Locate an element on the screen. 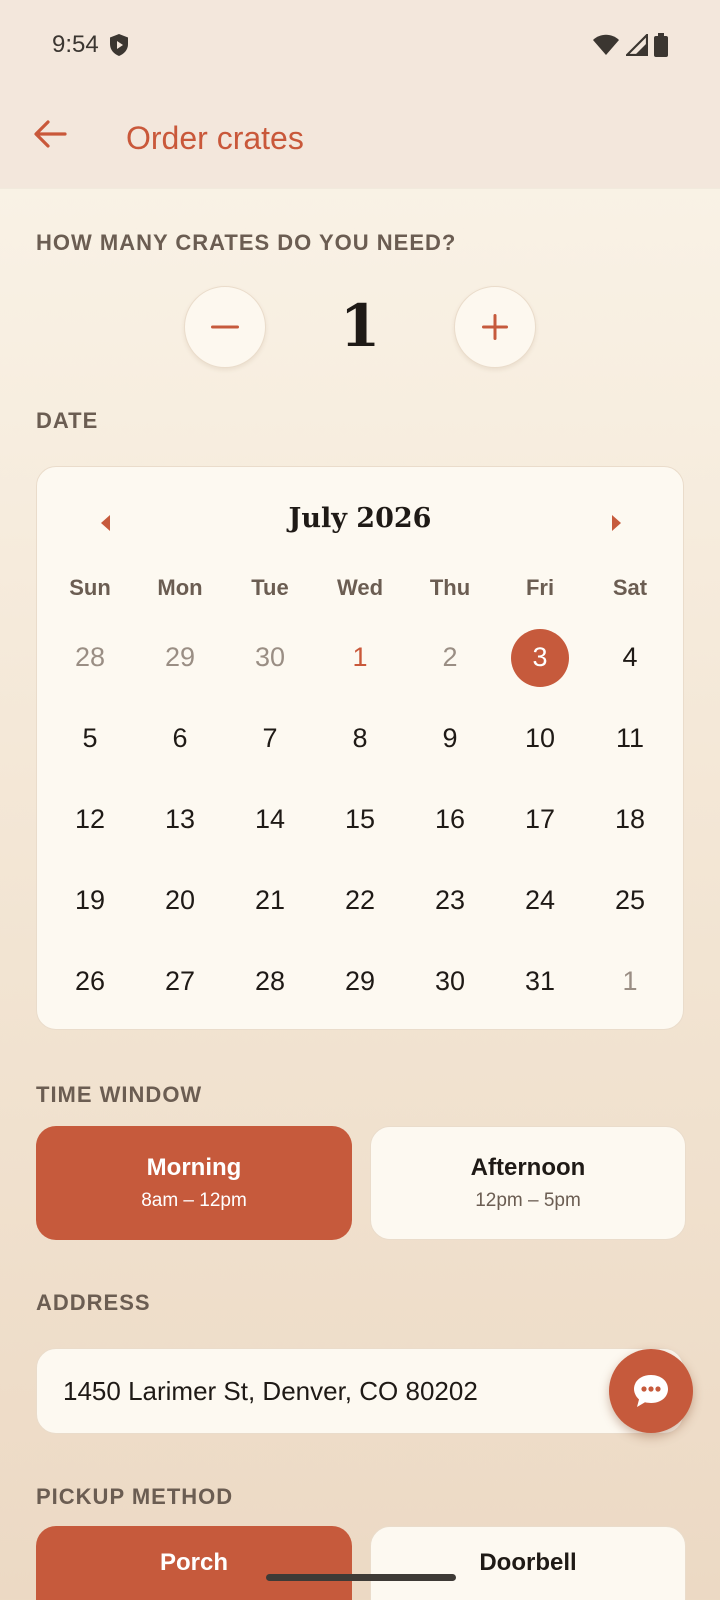  calendar-day-number: 17 is located at coordinates (540, 819).